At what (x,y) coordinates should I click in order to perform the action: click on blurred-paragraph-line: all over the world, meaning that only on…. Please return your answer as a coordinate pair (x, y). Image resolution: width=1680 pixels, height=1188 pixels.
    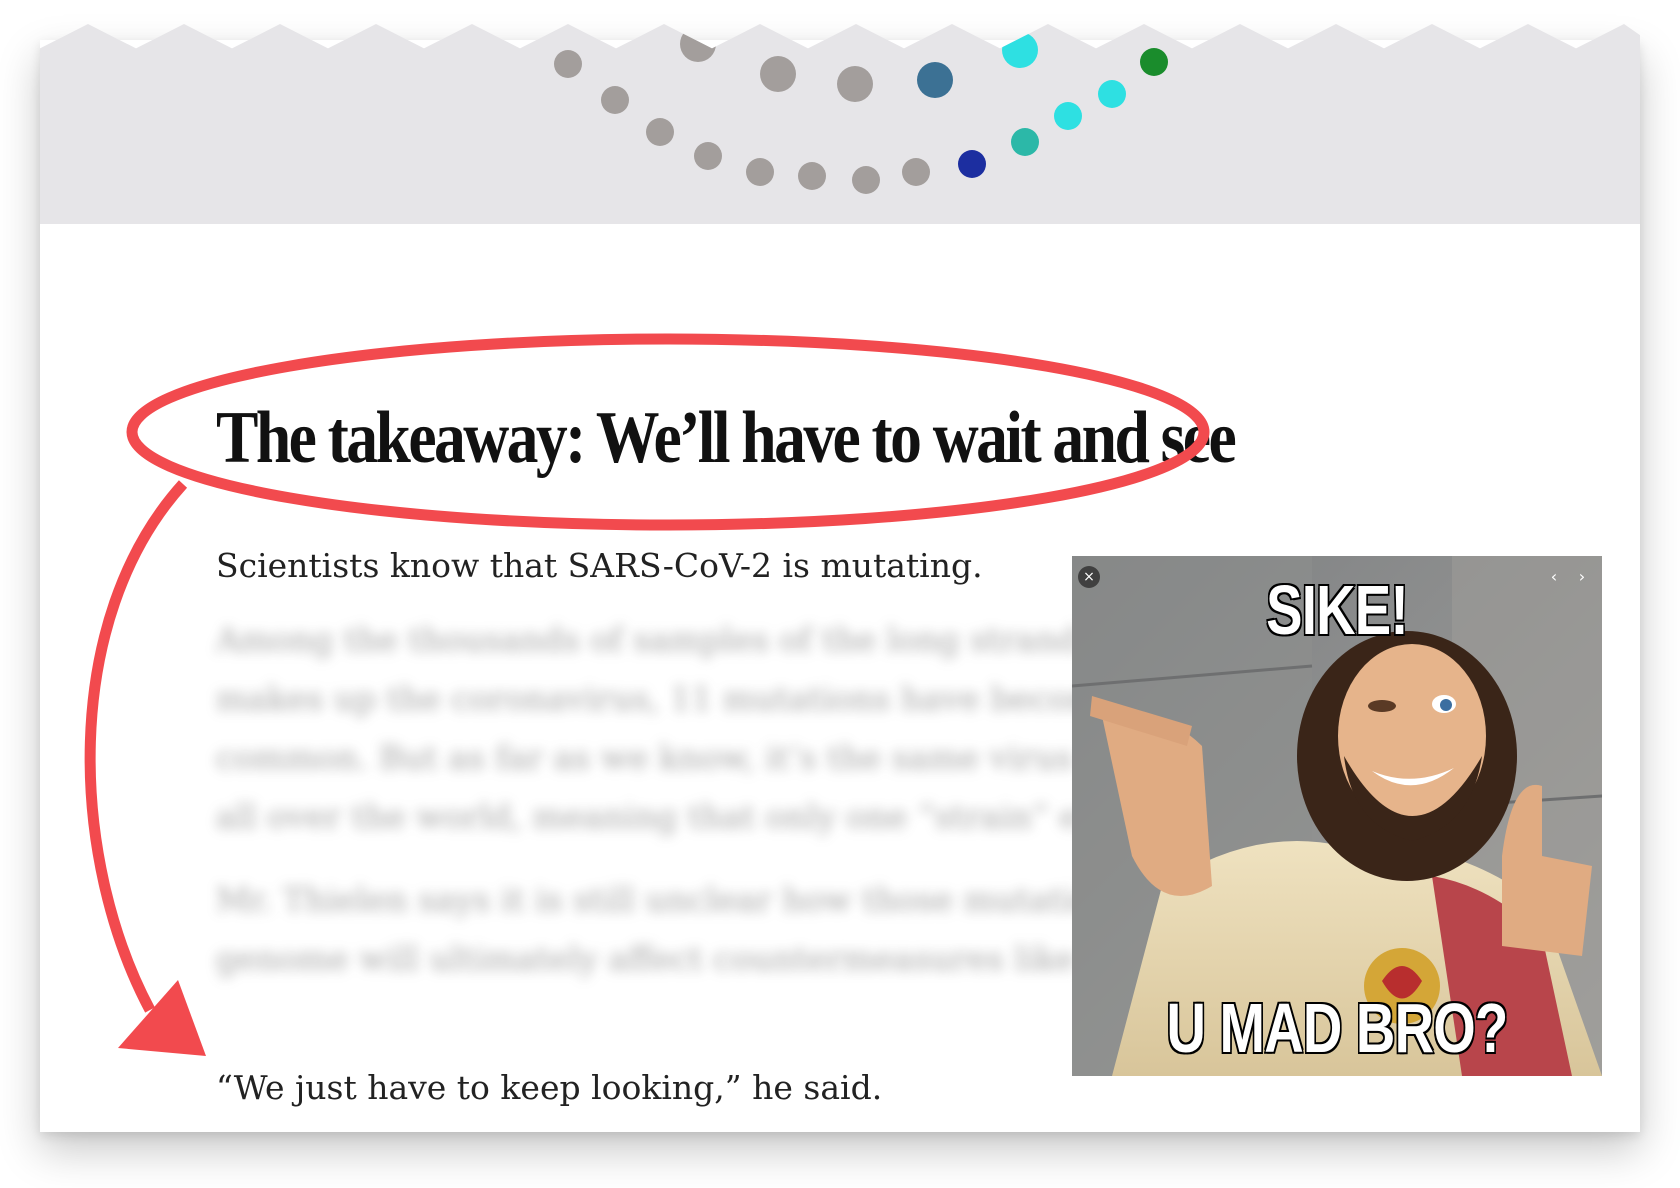
    Looking at the image, I should click on (691, 816).